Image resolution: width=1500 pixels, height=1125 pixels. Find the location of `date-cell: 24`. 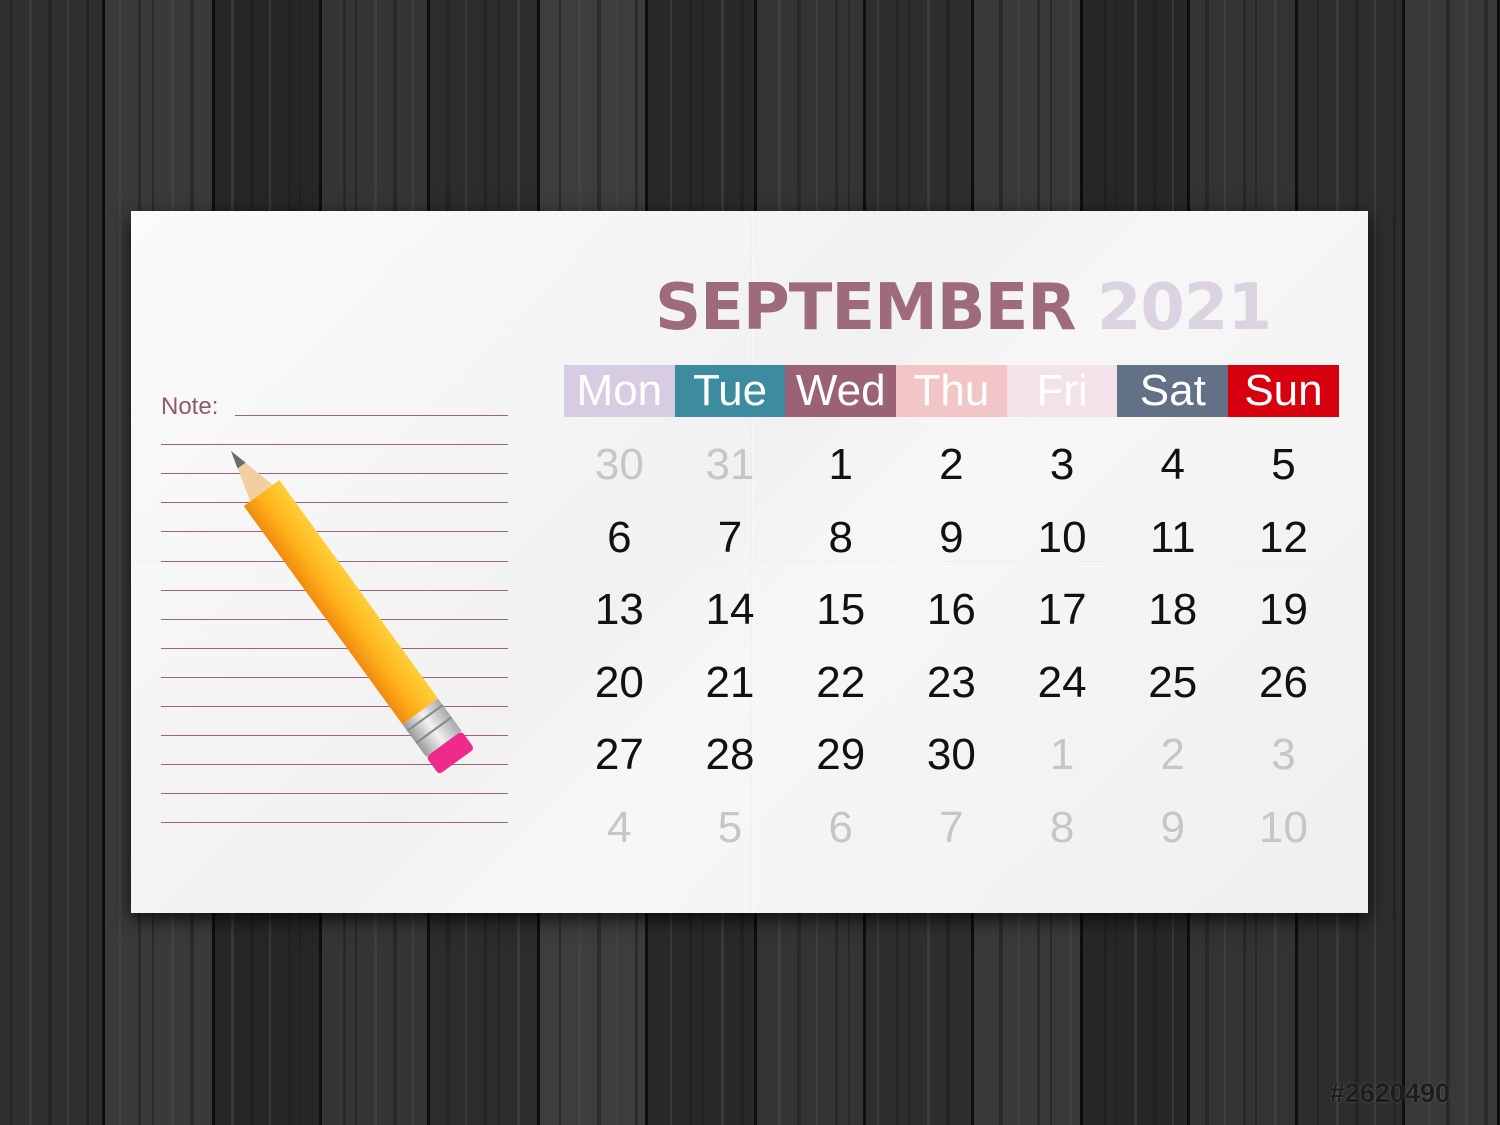

date-cell: 24 is located at coordinates (1062, 682).